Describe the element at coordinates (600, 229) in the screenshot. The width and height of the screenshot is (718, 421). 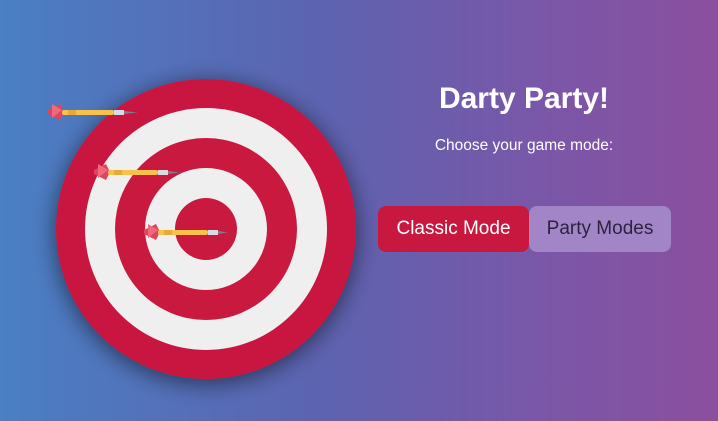
I see `party-modes-button: Party Modes` at that location.